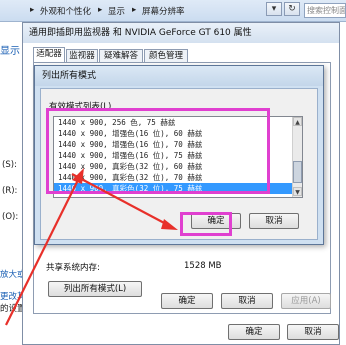 The height and width of the screenshot is (345, 346). What do you see at coordinates (297, 191) in the screenshot?
I see `scroll-down-icon: ▼` at bounding box center [297, 191].